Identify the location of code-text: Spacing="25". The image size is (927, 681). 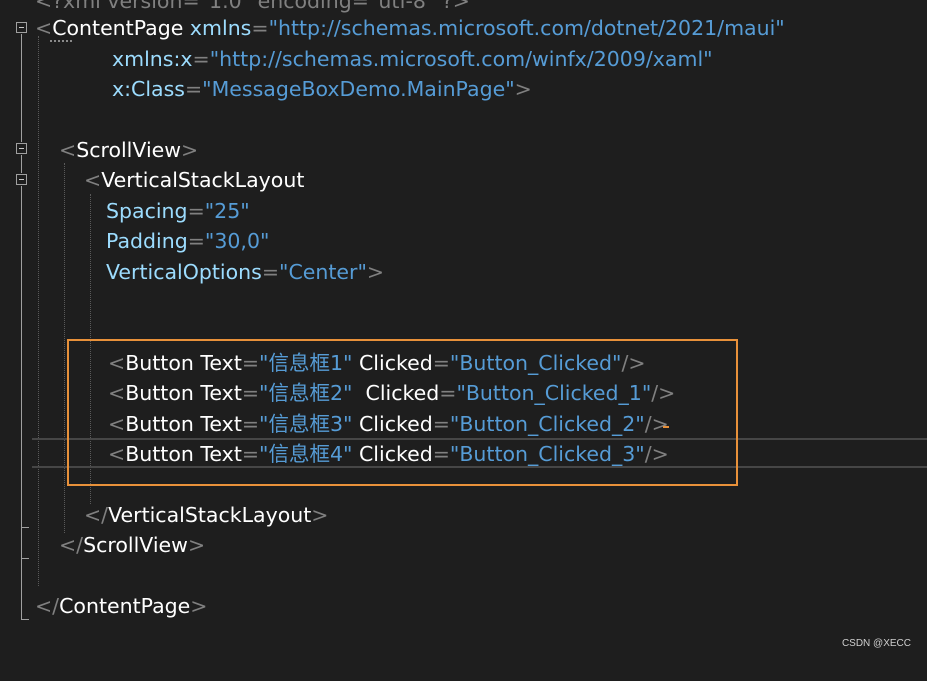
(178, 211).